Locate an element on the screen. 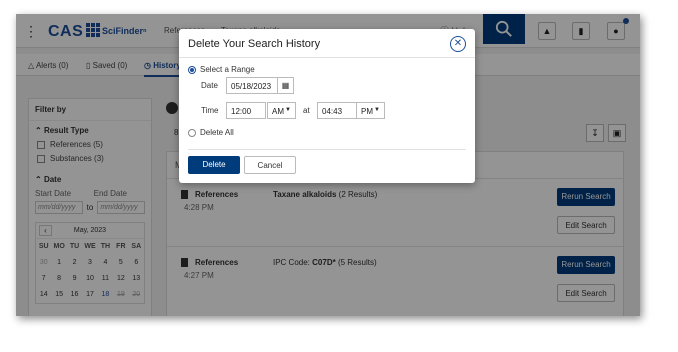  delete-all-radio: Delete All is located at coordinates (211, 132).